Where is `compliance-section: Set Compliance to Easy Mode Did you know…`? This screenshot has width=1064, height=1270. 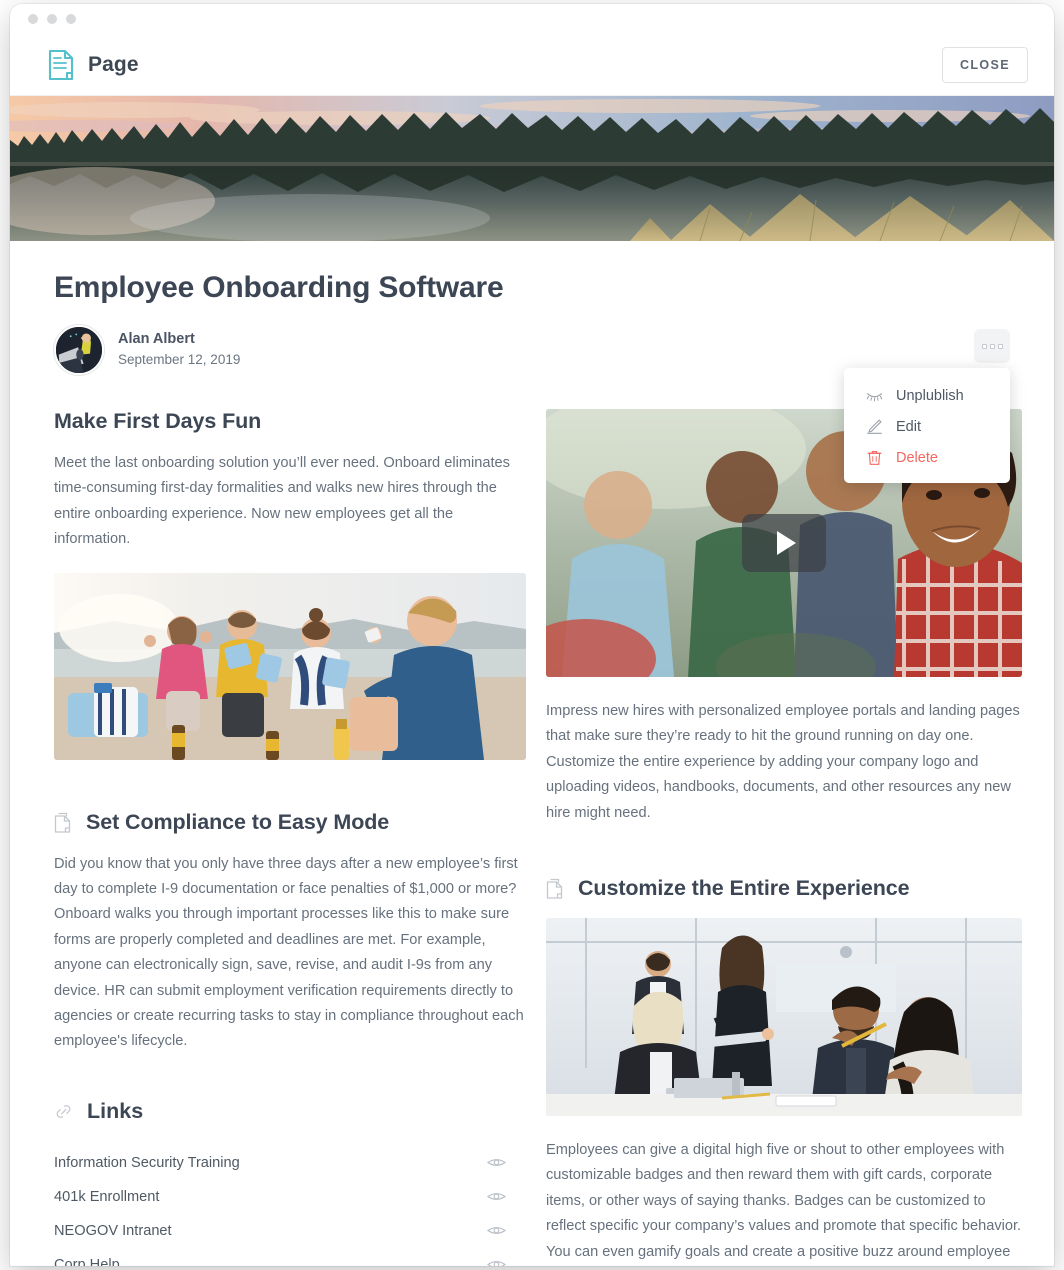 compliance-section: Set Compliance to Easy Mode Did you know… is located at coordinates (290, 932).